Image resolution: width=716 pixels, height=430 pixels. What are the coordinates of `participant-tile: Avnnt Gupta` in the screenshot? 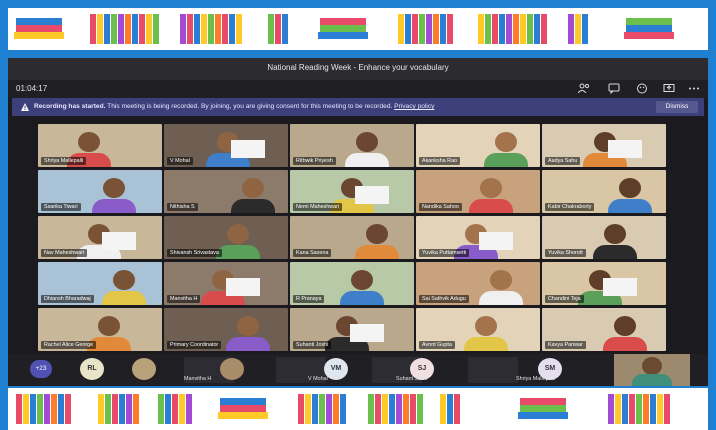 It's located at (478, 329).